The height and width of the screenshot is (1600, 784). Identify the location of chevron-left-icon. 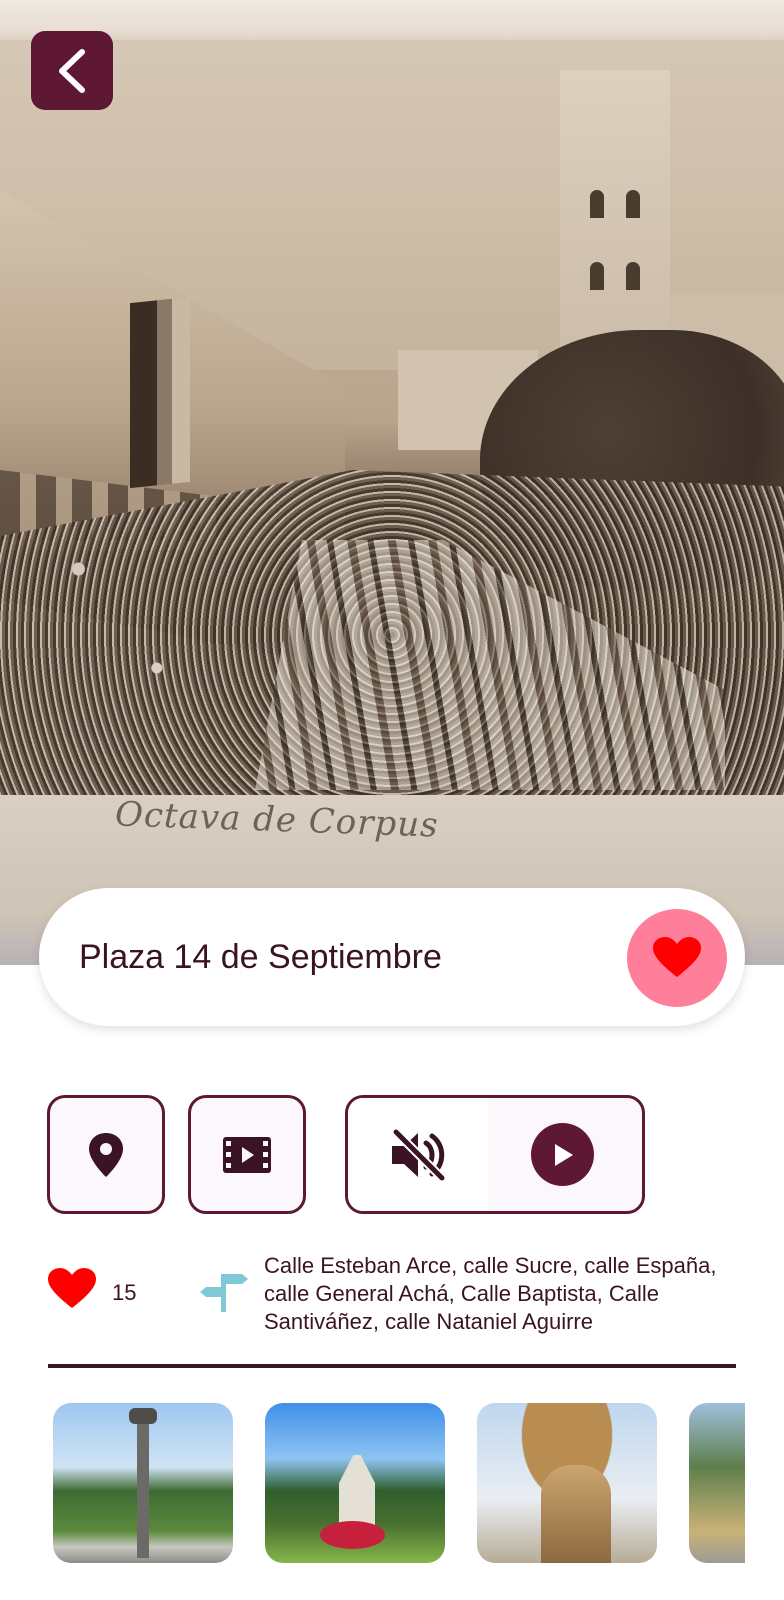
(72, 70).